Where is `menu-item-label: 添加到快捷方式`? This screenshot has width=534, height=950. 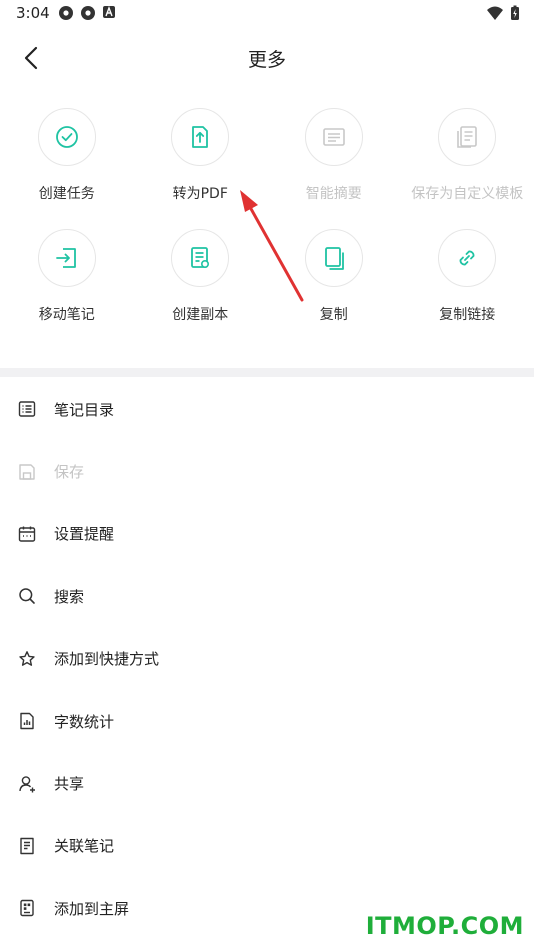
menu-item-label: 添加到快捷方式 is located at coordinates (107, 659).